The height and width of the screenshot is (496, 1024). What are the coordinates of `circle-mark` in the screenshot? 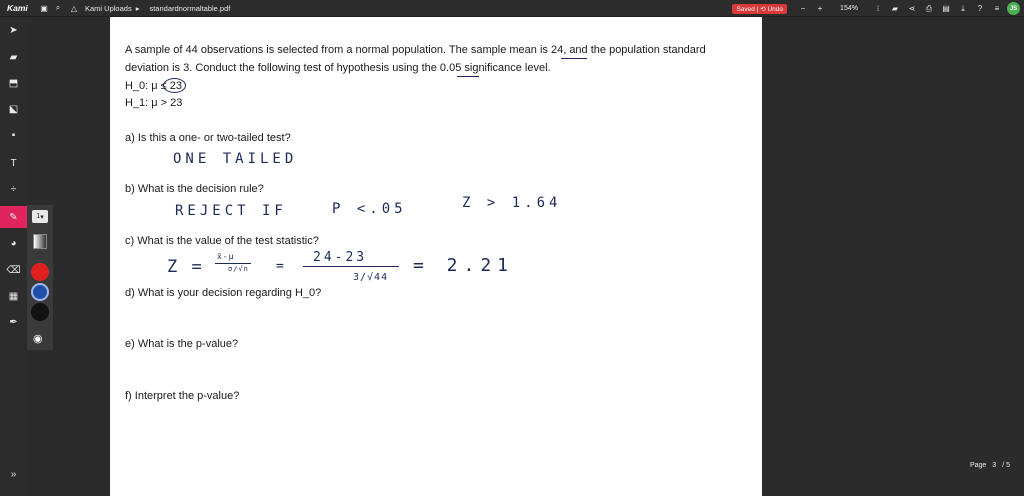 It's located at (174, 85).